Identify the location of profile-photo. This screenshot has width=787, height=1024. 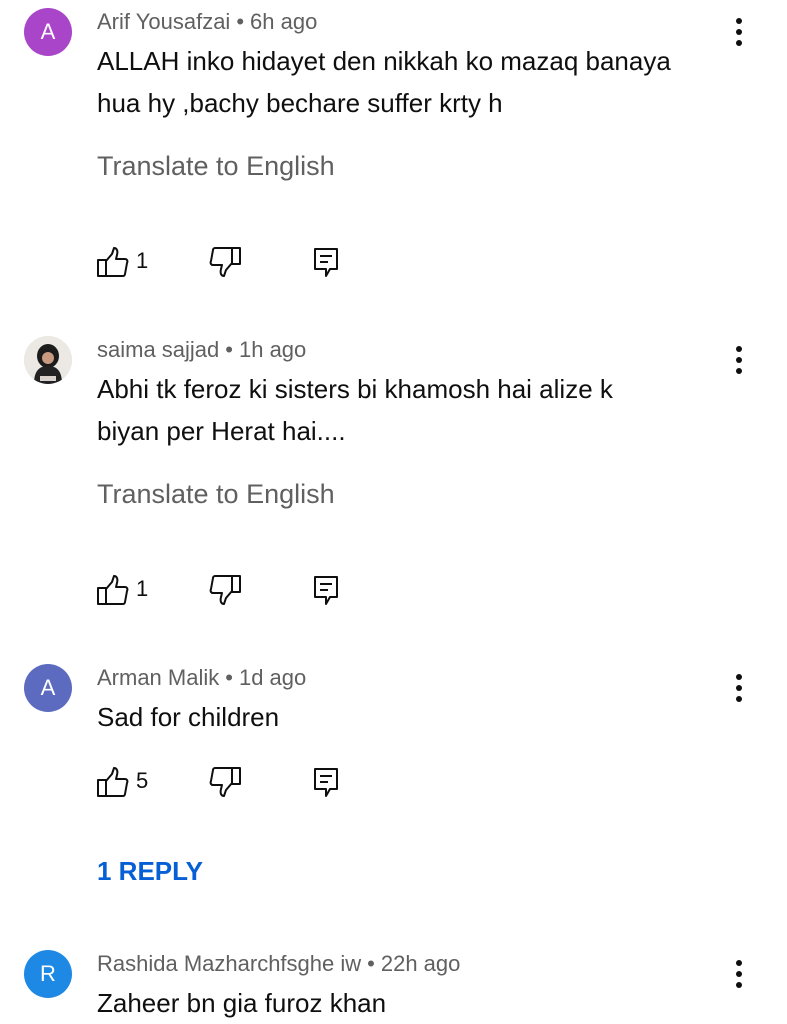
(48, 360).